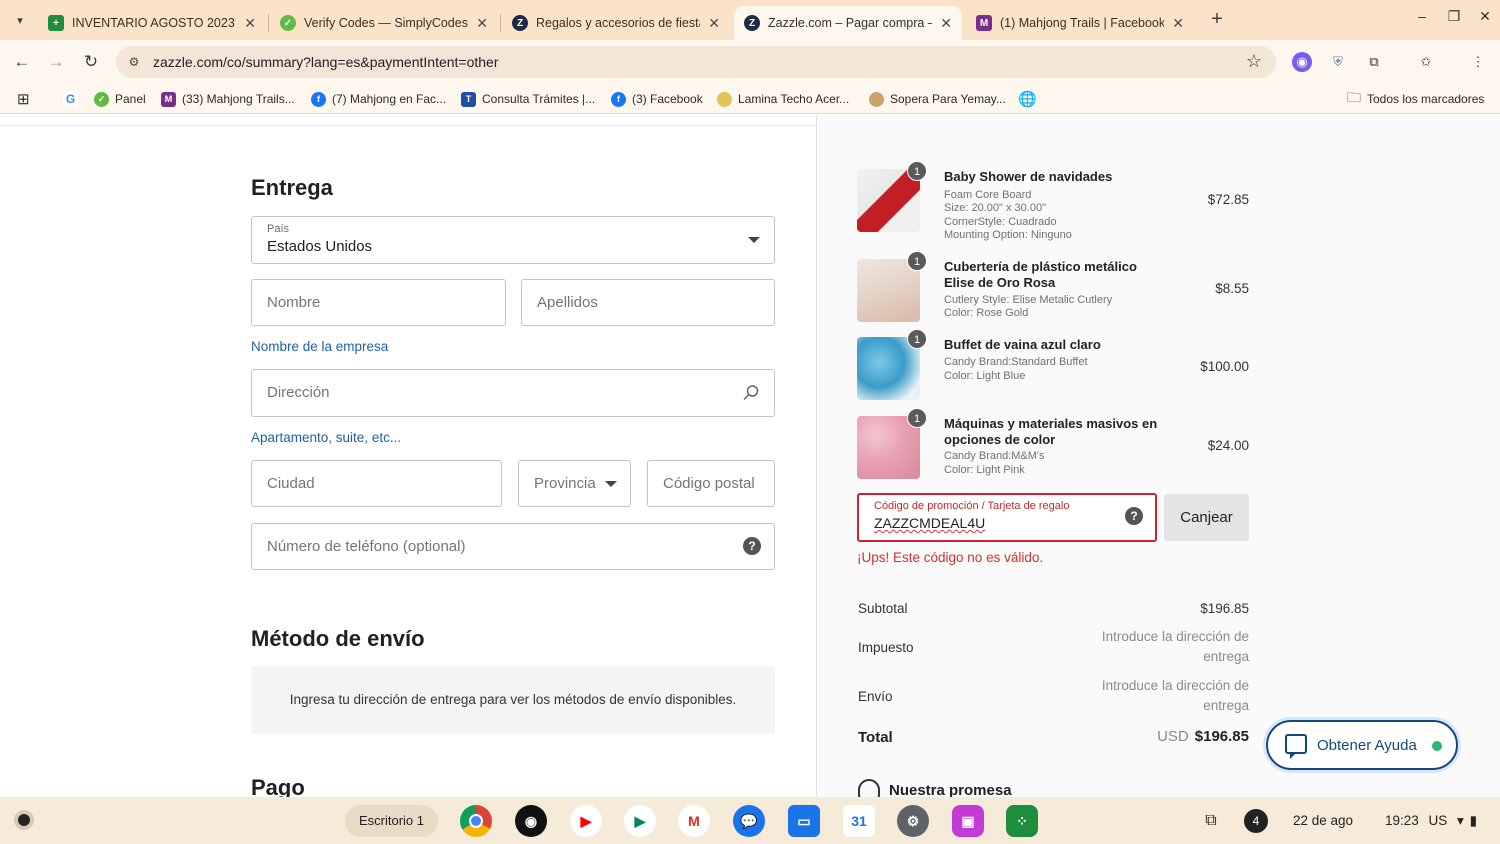  I want to click on podcast-icon: ◉, so click(531, 821).